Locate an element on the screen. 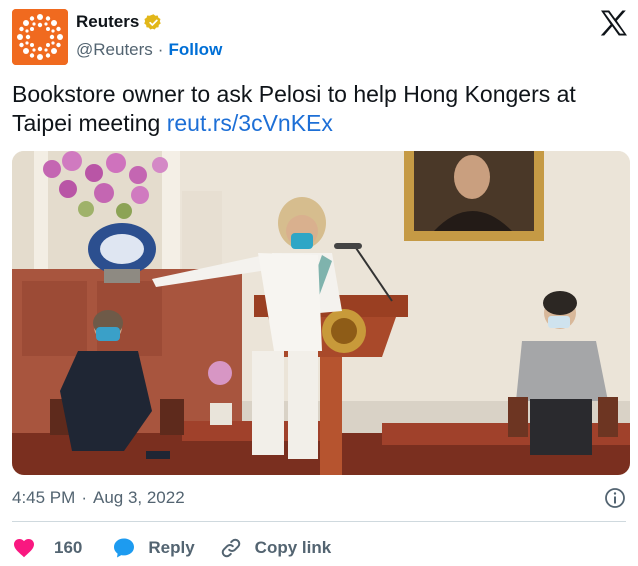 Image resolution: width=638 pixels, height=566 pixels. divider is located at coordinates (319, 521).